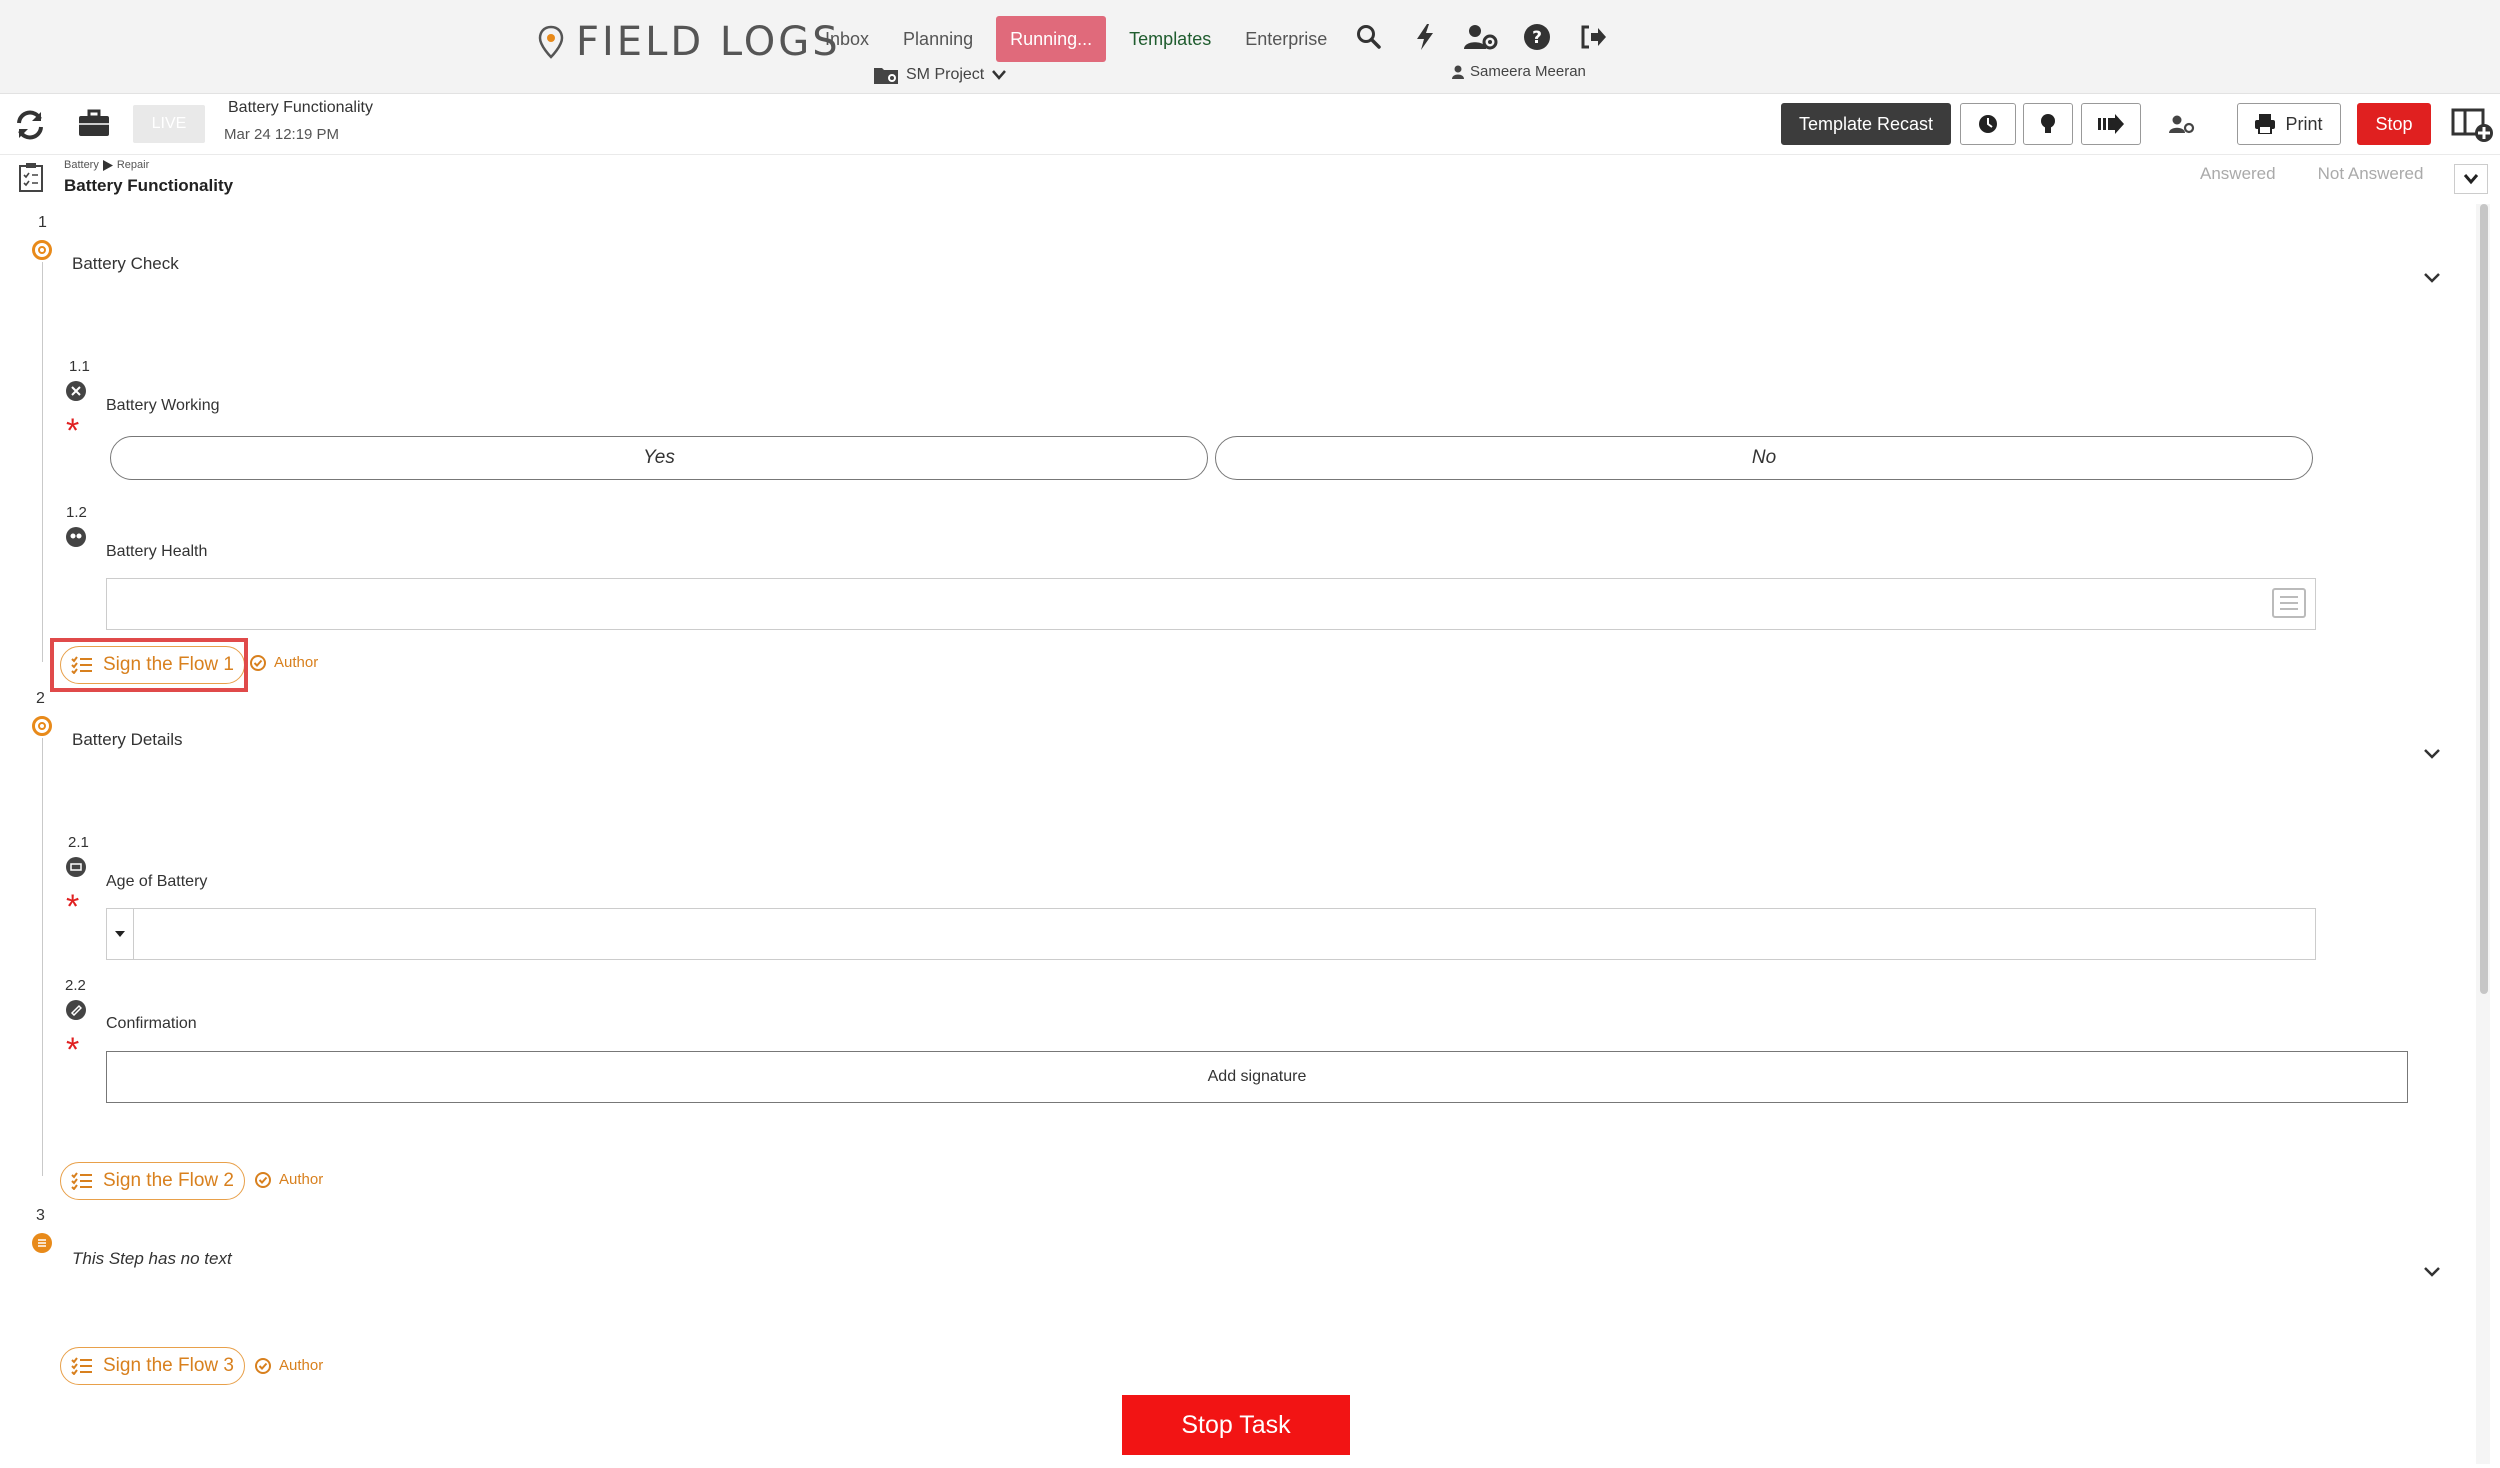  What do you see at coordinates (551, 42) in the screenshot?
I see `location-pin-icon` at bounding box center [551, 42].